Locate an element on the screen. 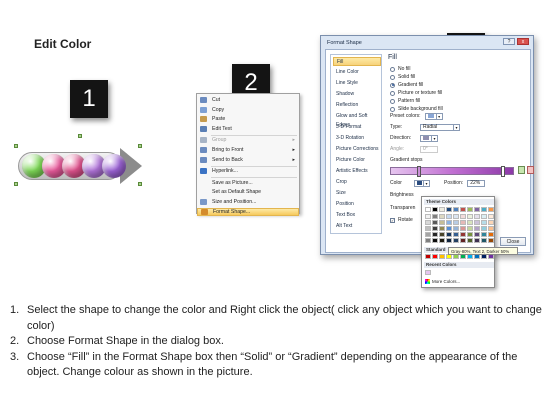  menu-item-cut: Cut is located at coordinates (248, 100).